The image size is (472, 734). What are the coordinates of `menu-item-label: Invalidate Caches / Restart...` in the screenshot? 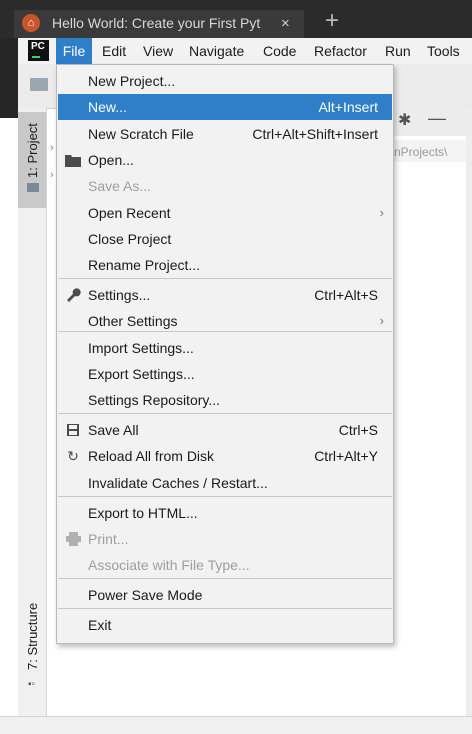 It's located at (178, 483).